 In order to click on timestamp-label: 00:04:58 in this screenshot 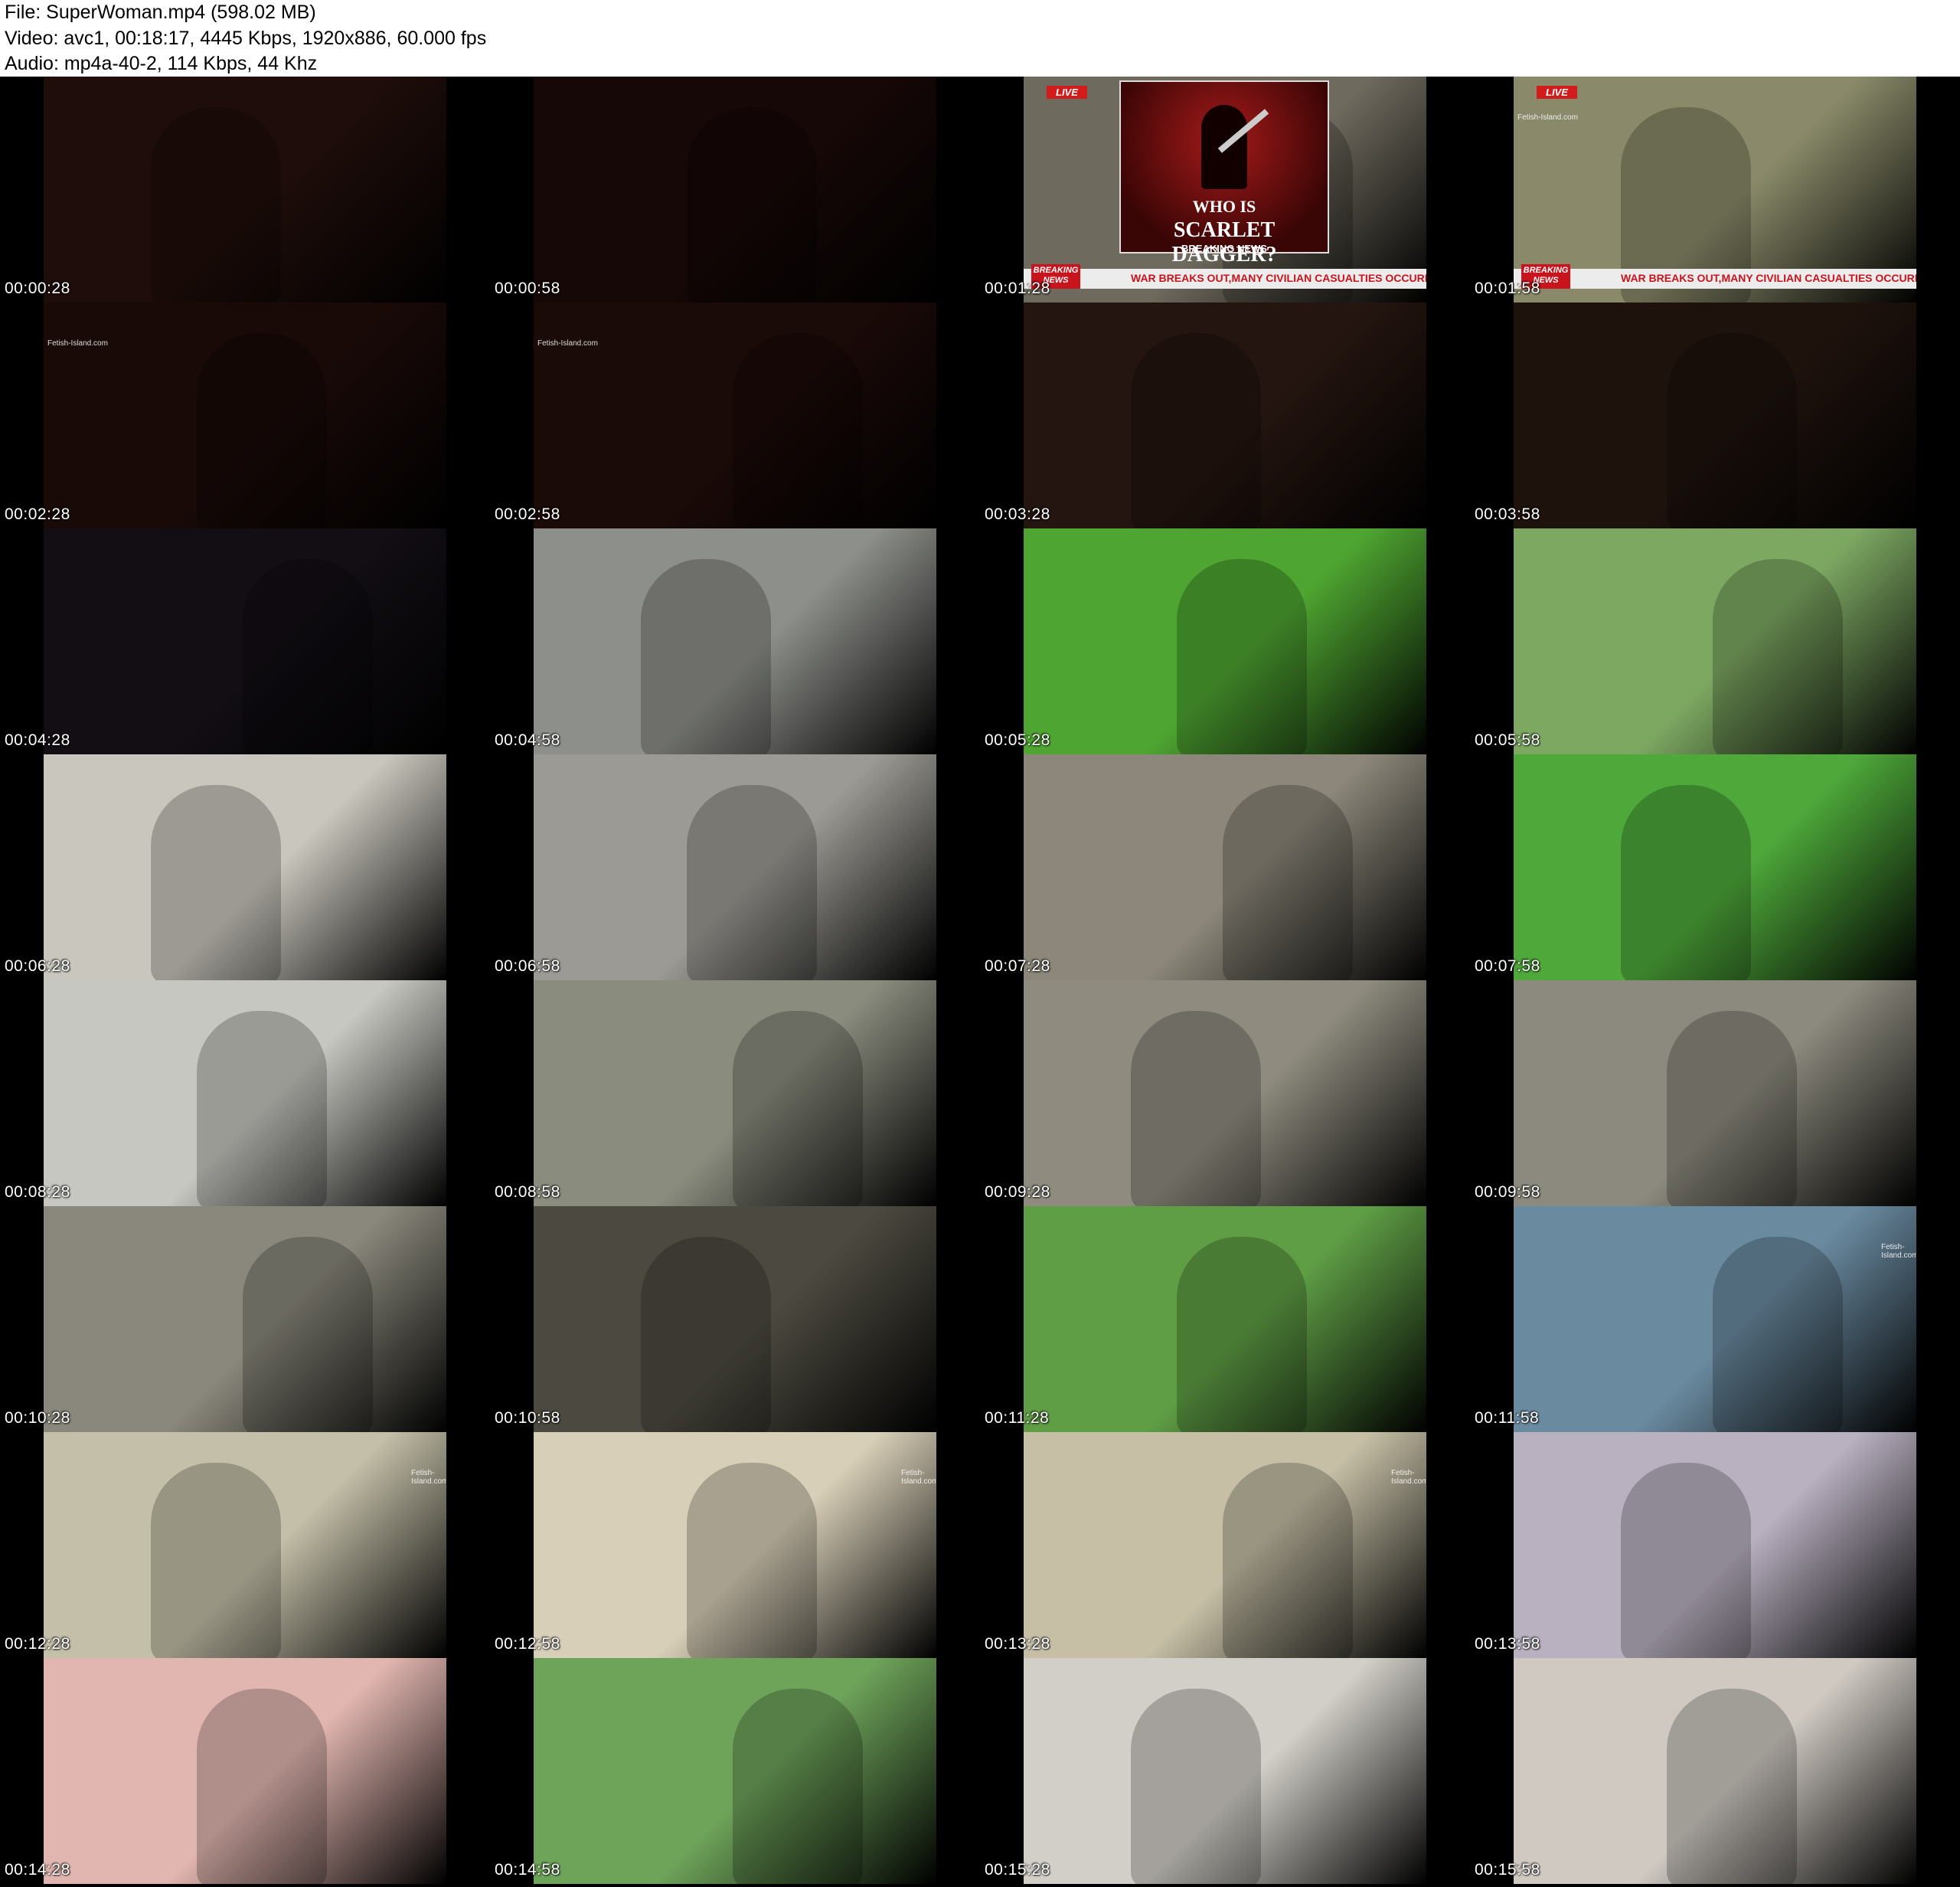, I will do `click(527, 740)`.